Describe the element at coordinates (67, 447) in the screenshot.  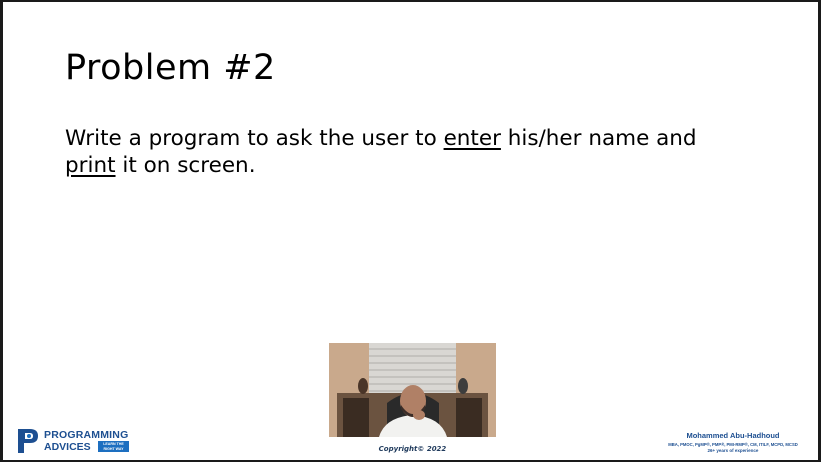
I see `logo-line2: ADVICES` at that location.